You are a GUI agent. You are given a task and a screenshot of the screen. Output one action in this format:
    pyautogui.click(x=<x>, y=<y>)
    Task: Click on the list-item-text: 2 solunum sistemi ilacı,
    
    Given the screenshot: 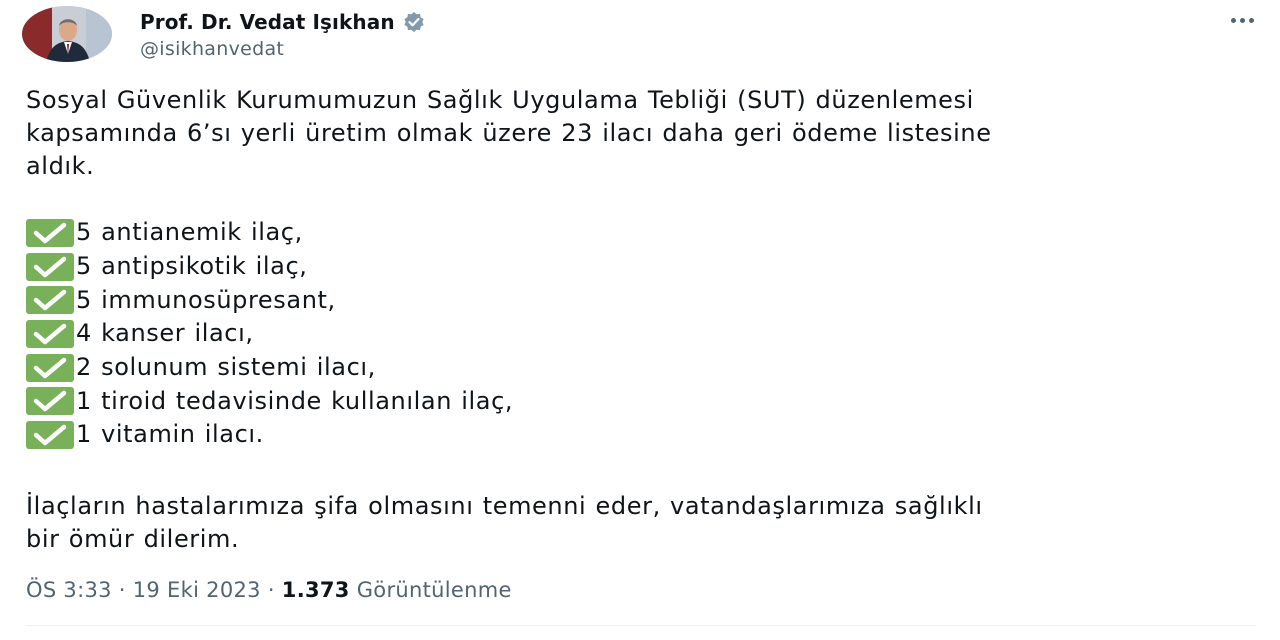 What is the action you would take?
    pyautogui.click(x=226, y=367)
    